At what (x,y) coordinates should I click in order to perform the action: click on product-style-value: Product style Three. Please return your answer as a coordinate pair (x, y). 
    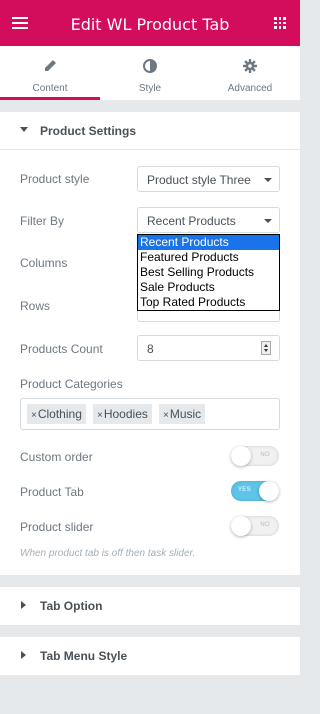
    Looking at the image, I should click on (199, 180).